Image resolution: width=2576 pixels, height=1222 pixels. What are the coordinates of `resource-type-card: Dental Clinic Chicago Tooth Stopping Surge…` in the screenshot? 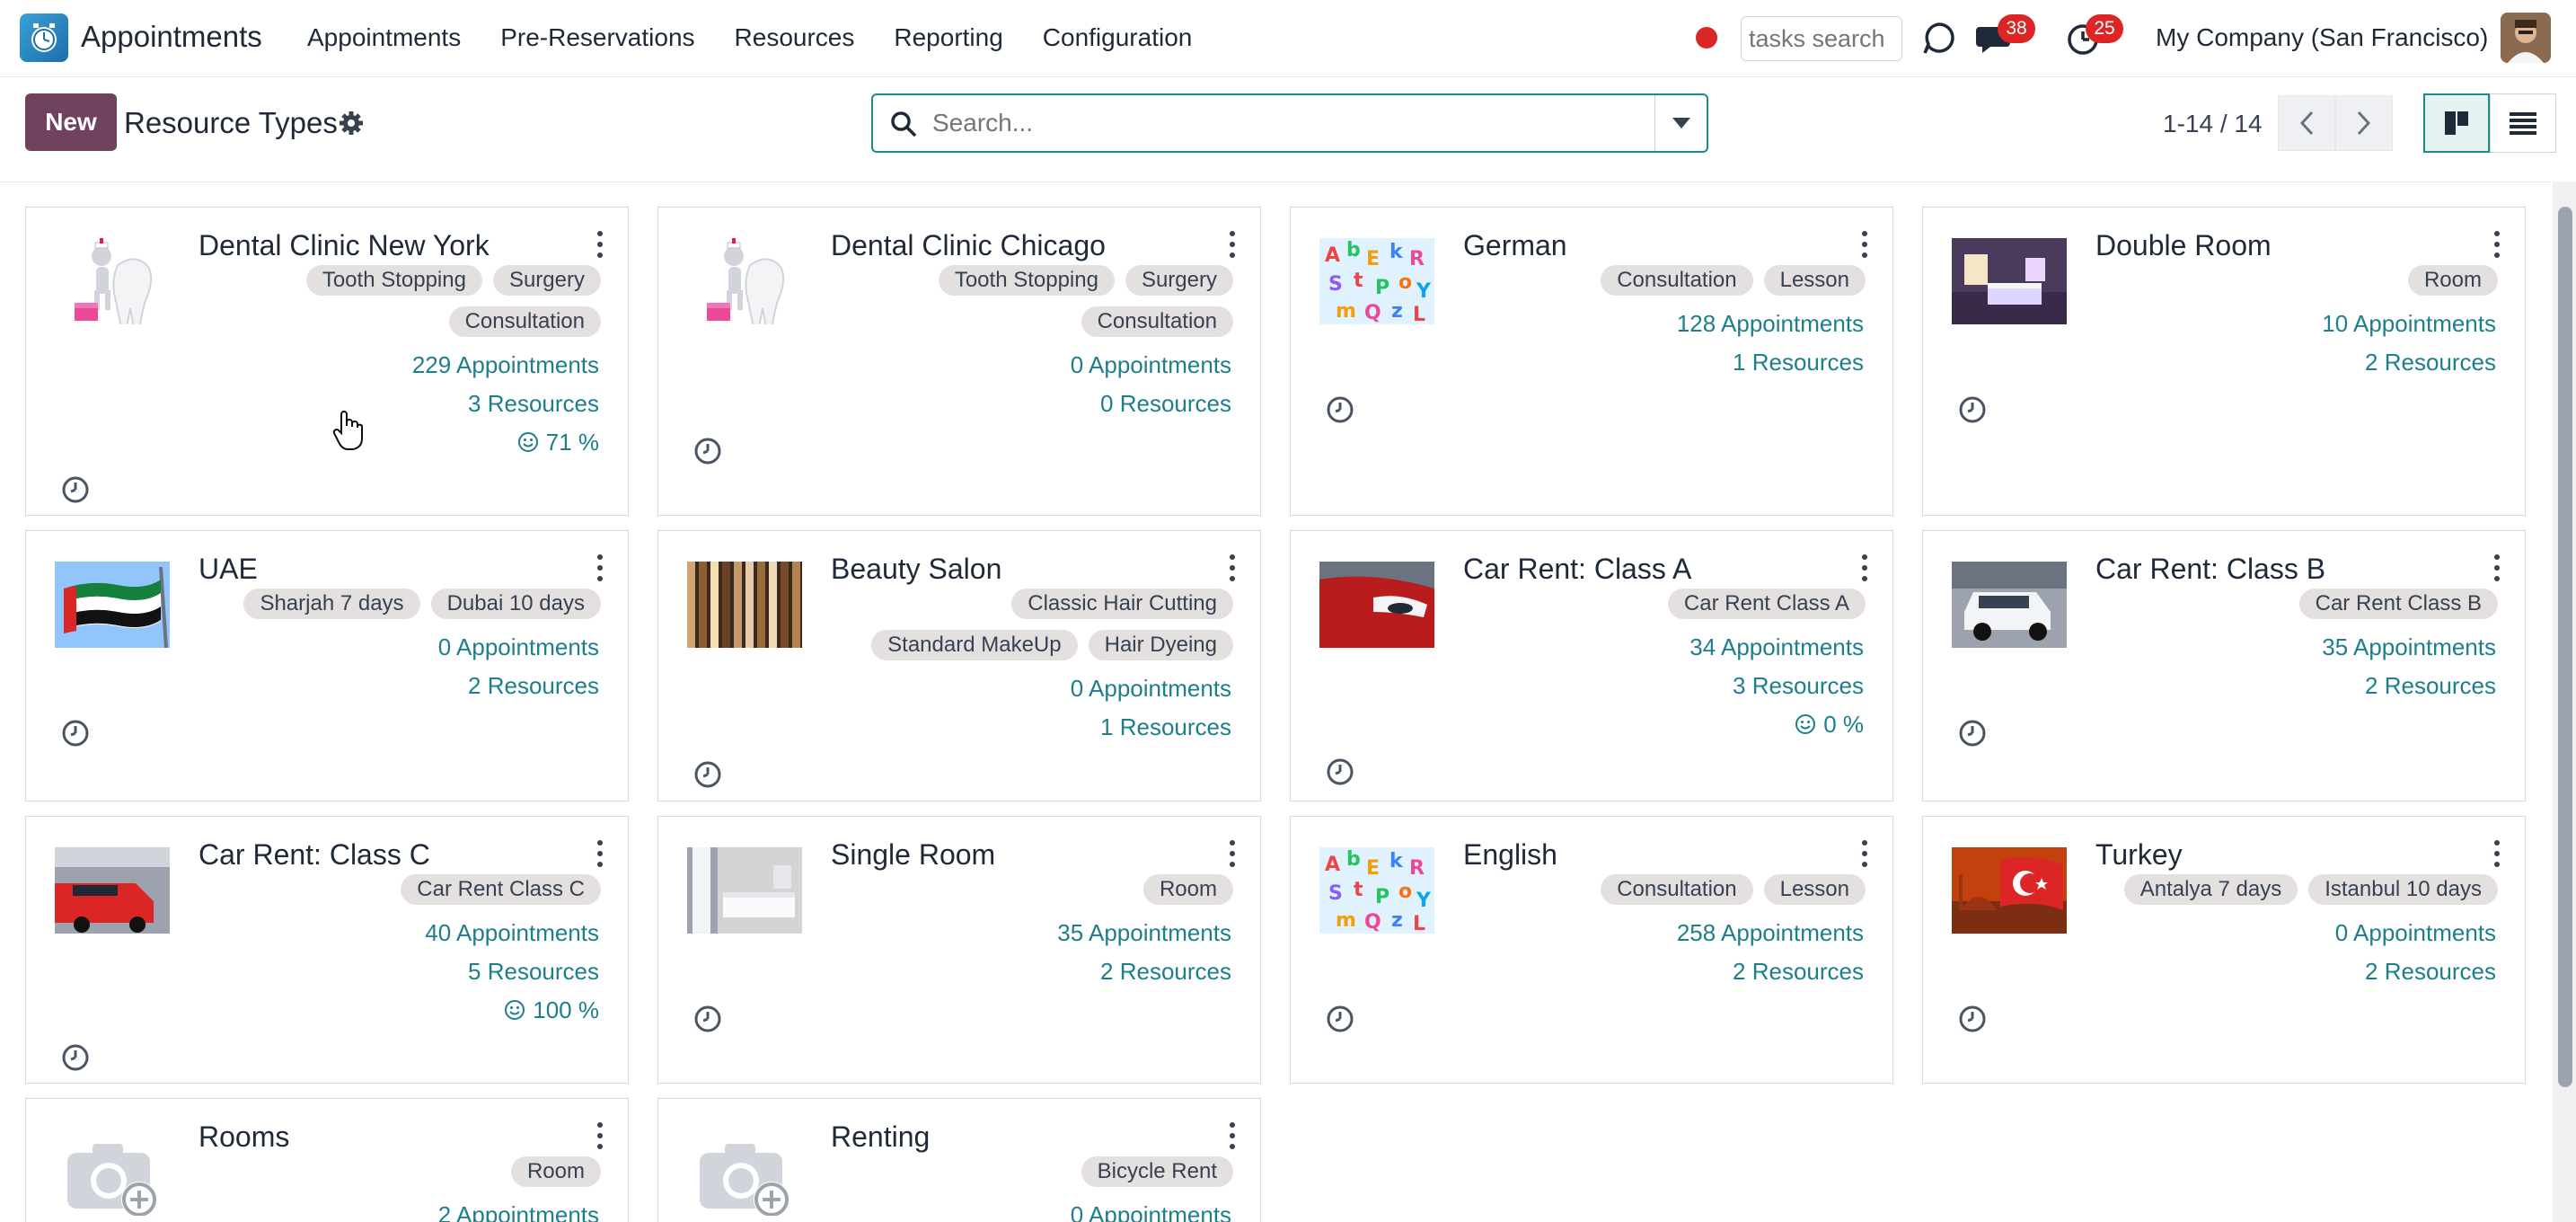 It's located at (959, 361).